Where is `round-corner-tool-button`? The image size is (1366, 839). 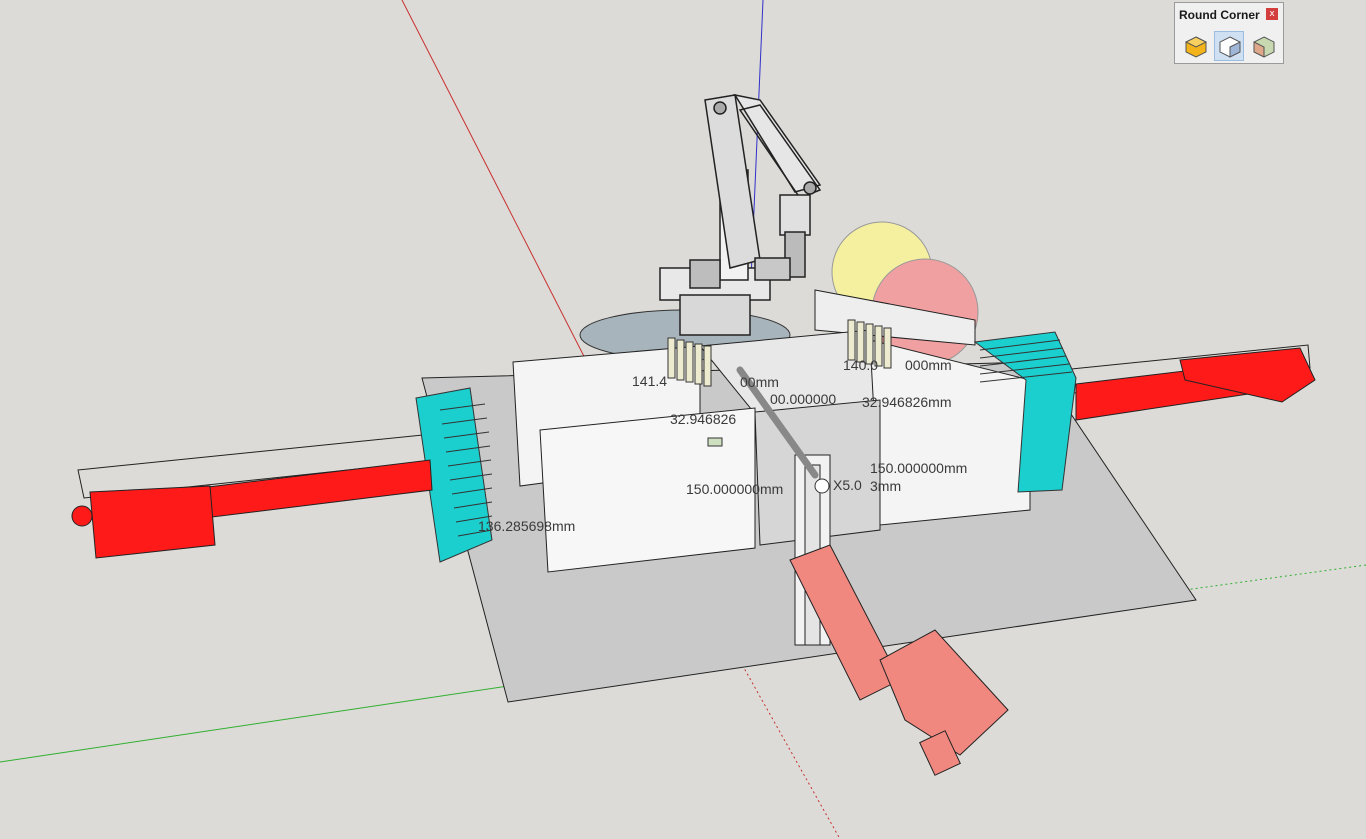
round-corner-tool-button is located at coordinates (1195, 46).